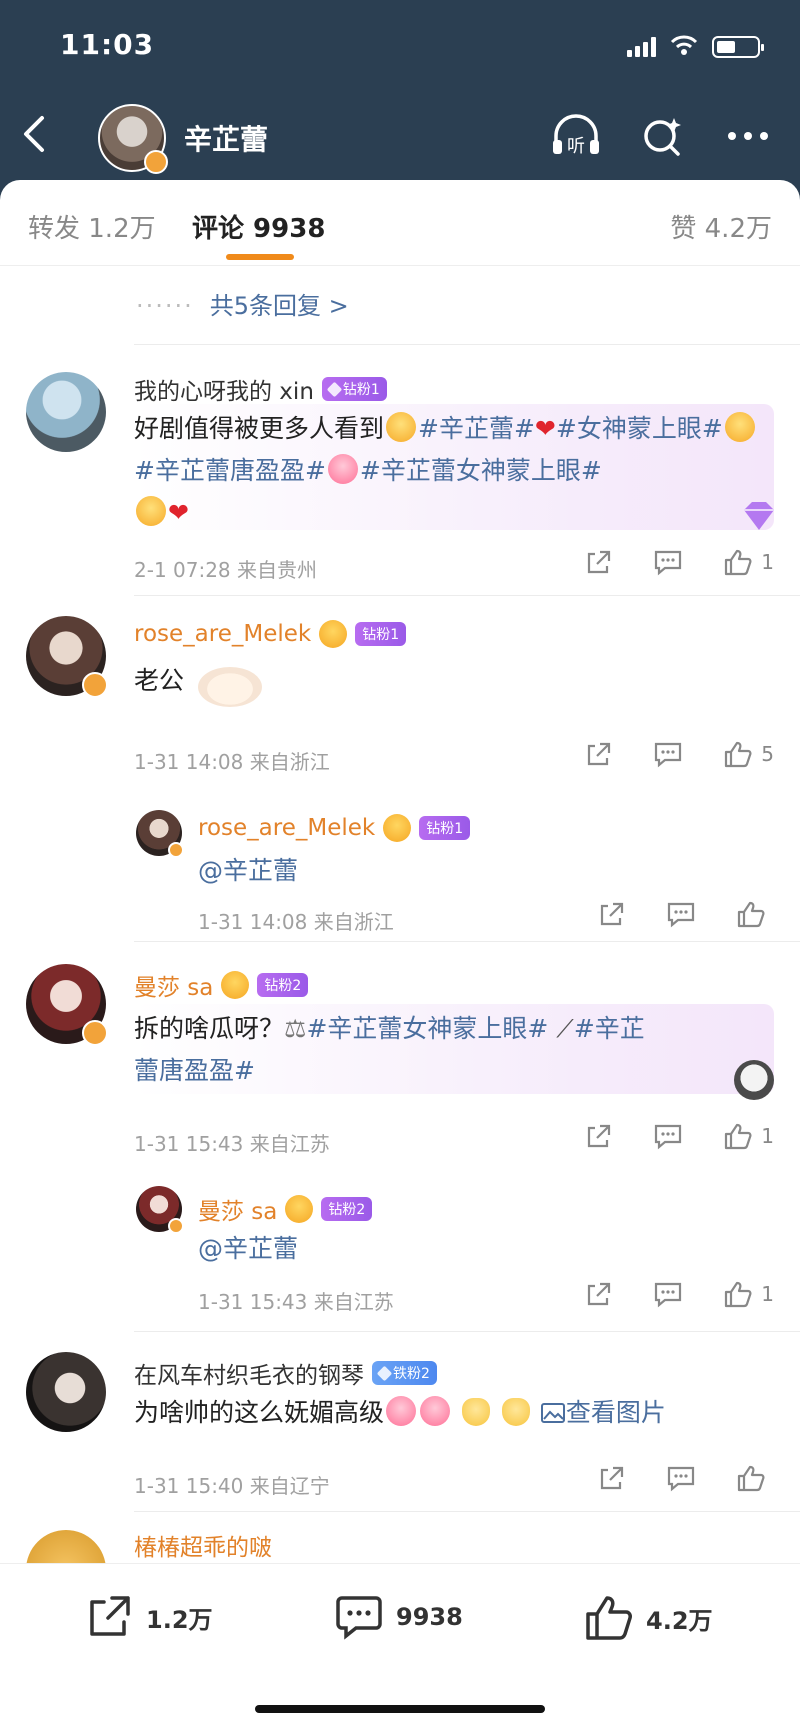  What do you see at coordinates (159, 680) in the screenshot?
I see `comment-plain-text: 老公` at bounding box center [159, 680].